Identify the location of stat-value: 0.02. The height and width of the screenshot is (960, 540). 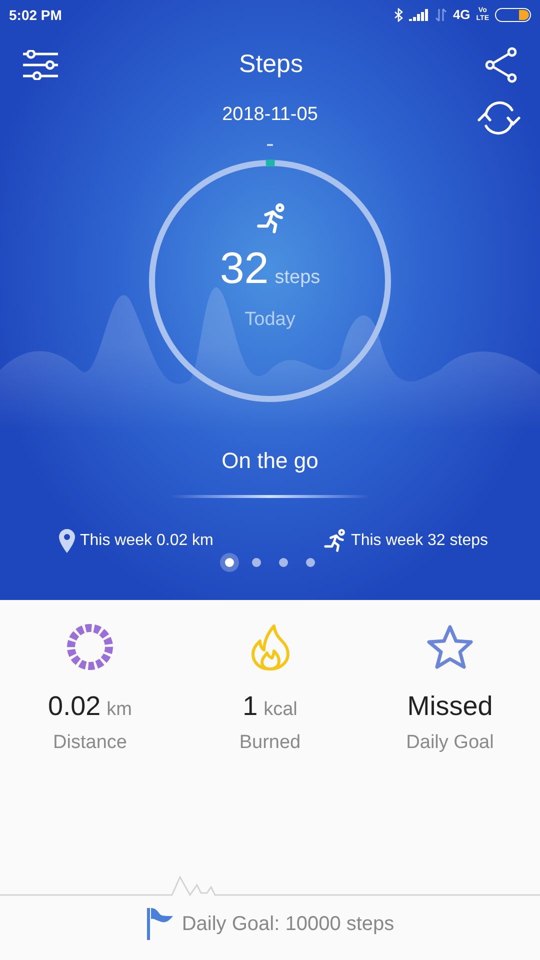
(74, 706).